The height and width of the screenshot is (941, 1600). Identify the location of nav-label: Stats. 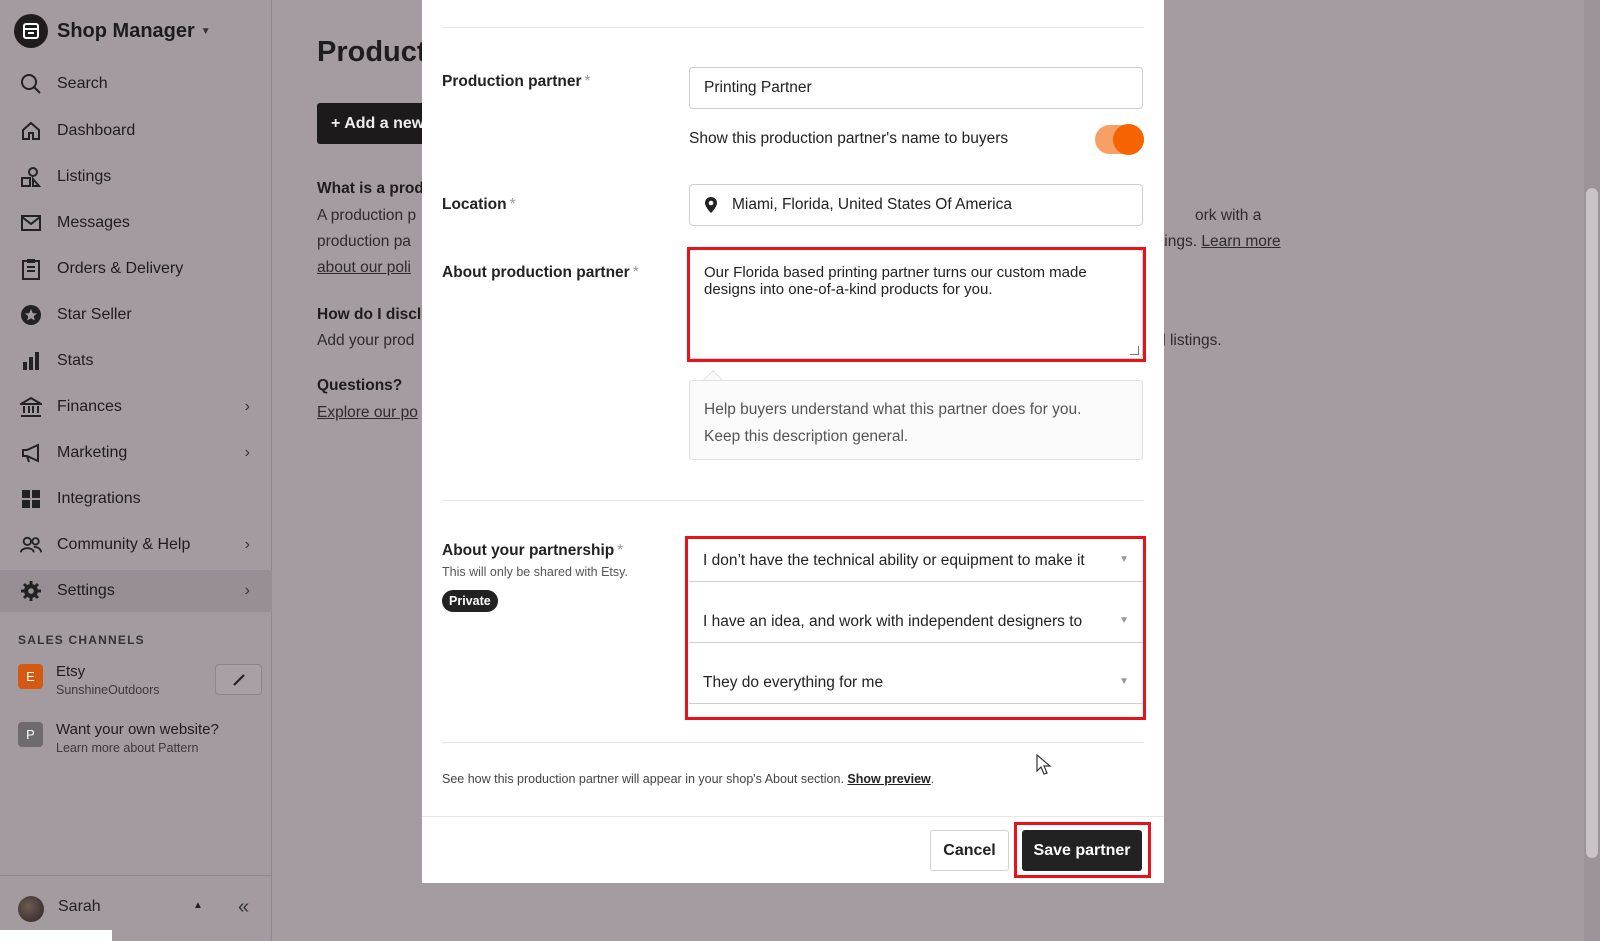
(75, 360).